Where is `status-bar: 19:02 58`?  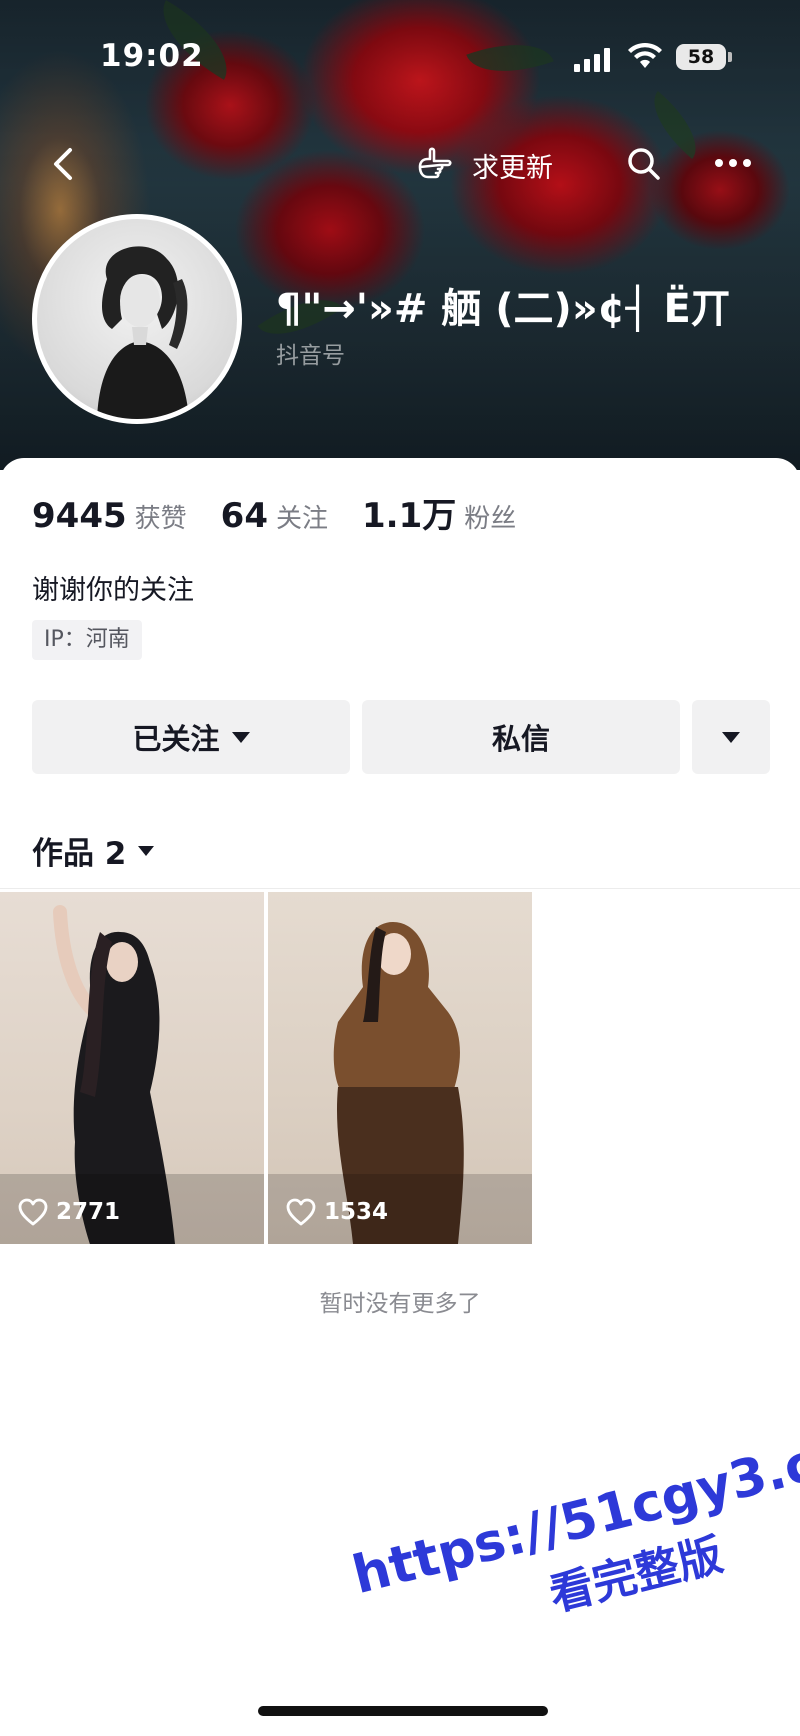 status-bar: 19:02 58 is located at coordinates (400, 58).